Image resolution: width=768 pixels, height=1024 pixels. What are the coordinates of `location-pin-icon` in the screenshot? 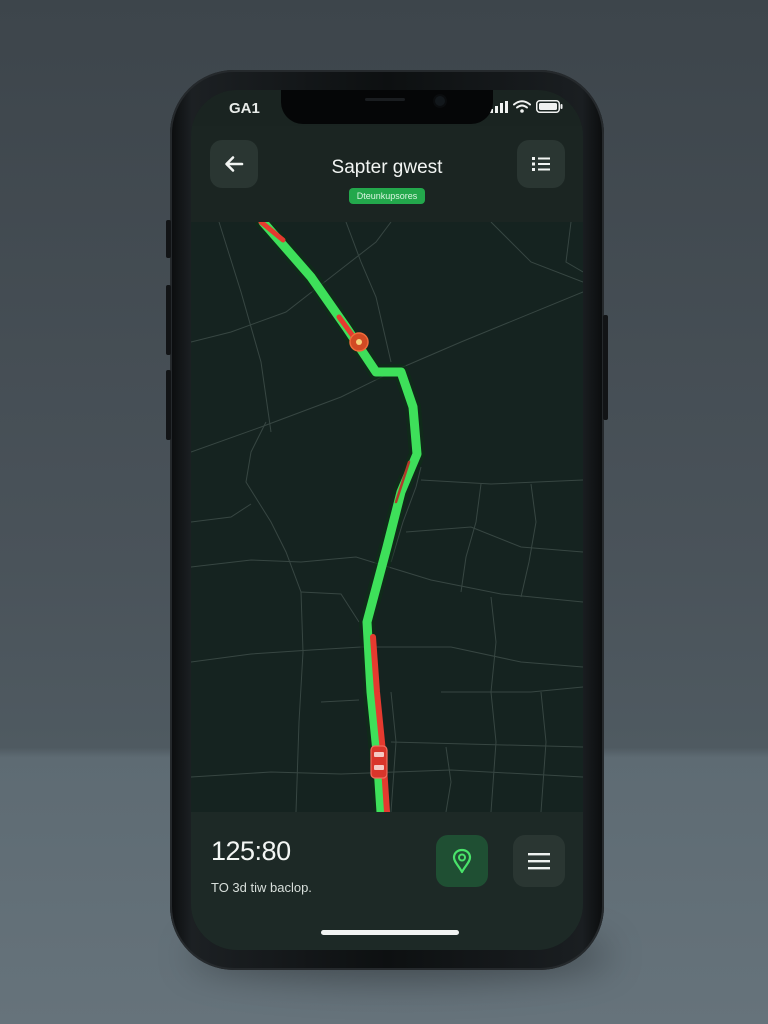 It's located at (462, 861).